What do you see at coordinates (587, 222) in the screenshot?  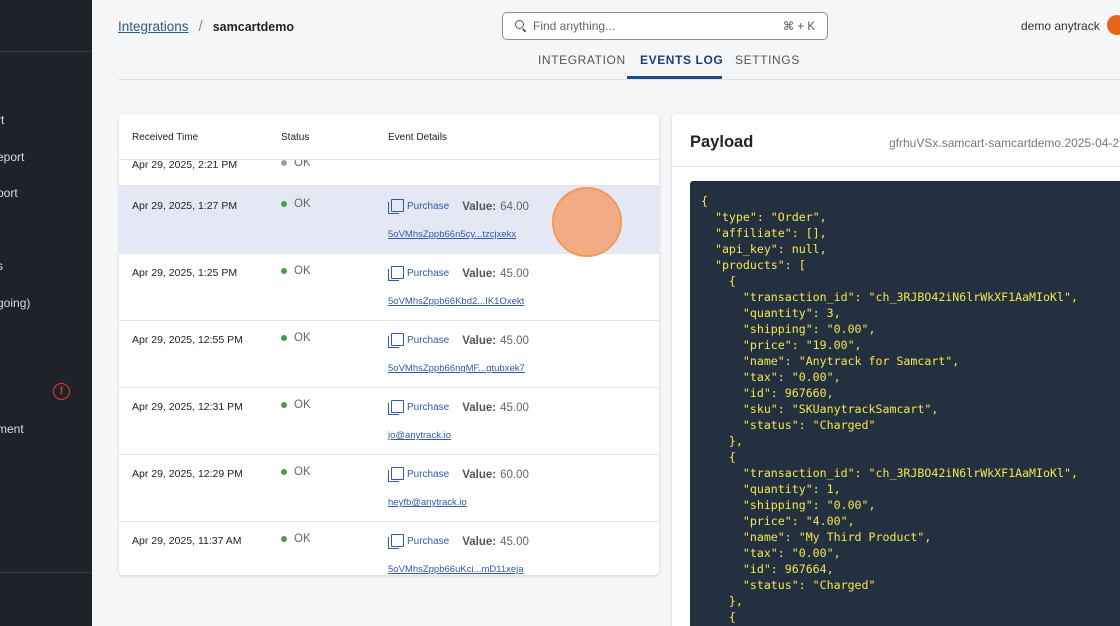 I see `click-indicator` at bounding box center [587, 222].